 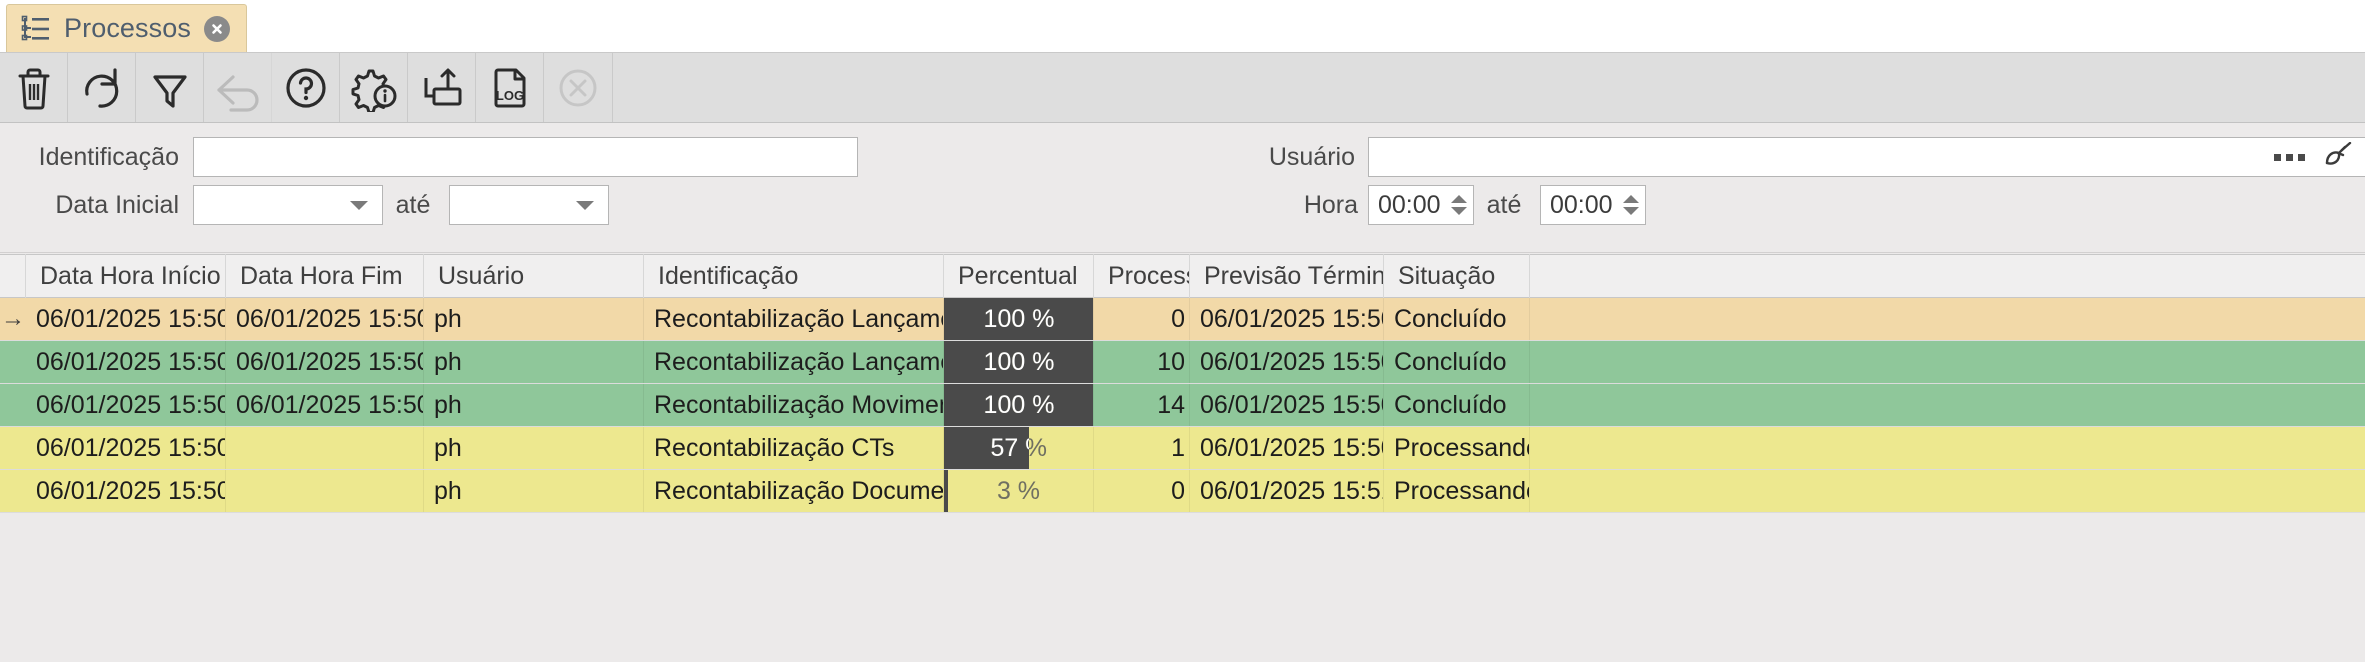 I want to click on cancel-circle-icon, so click(x=578, y=88).